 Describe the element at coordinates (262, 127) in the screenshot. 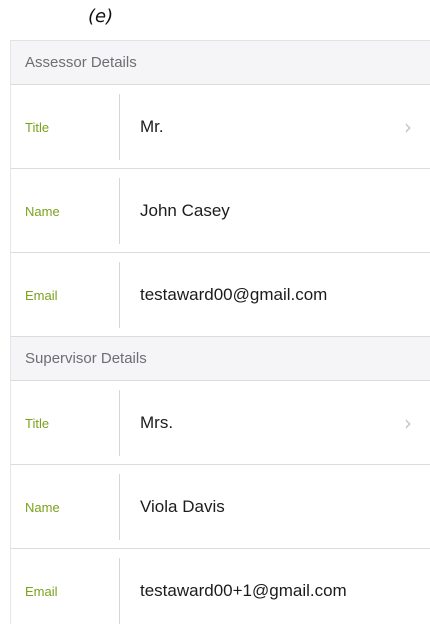

I see `assessor-title-value: Mr.` at that location.